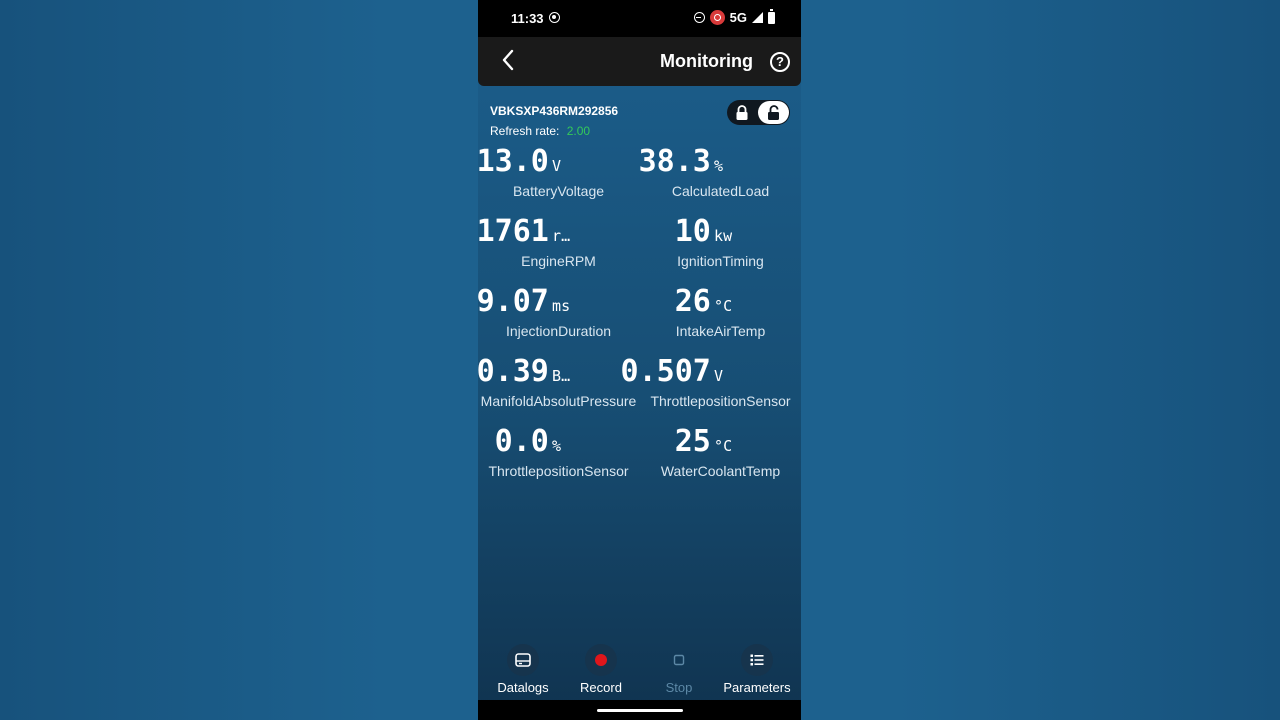 Image resolution: width=1280 pixels, height=720 pixels. Describe the element at coordinates (513, 301) in the screenshot. I see `metric-value: 29.07` at that location.